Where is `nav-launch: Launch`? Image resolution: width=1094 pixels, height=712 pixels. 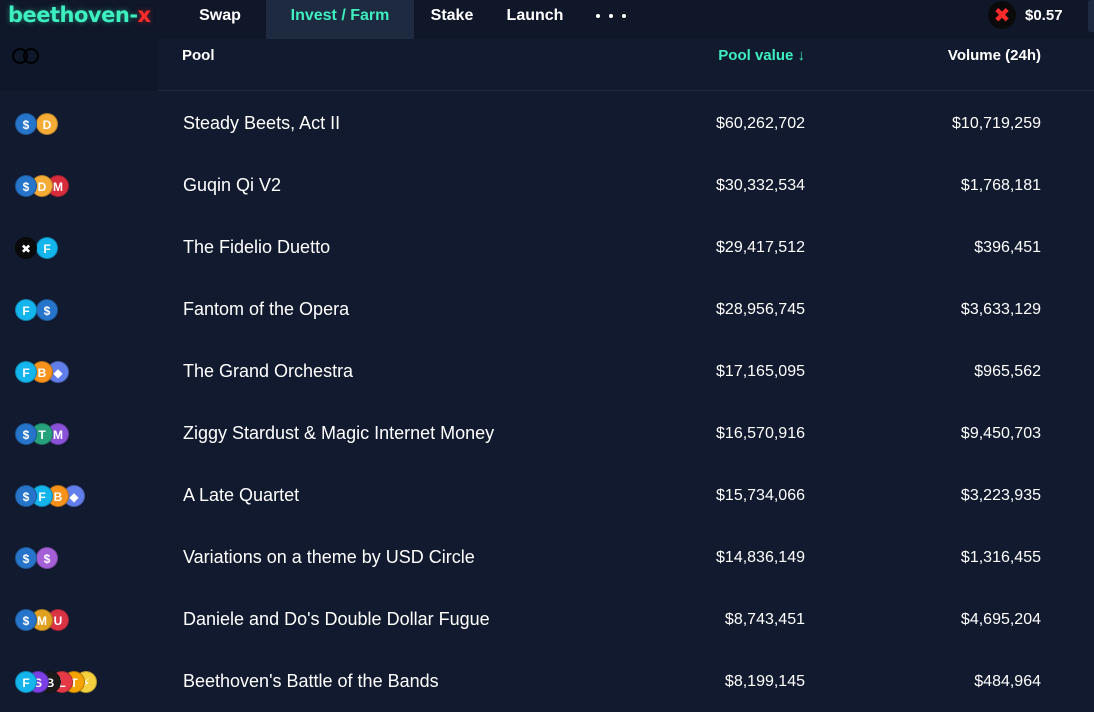 nav-launch: Launch is located at coordinates (535, 19).